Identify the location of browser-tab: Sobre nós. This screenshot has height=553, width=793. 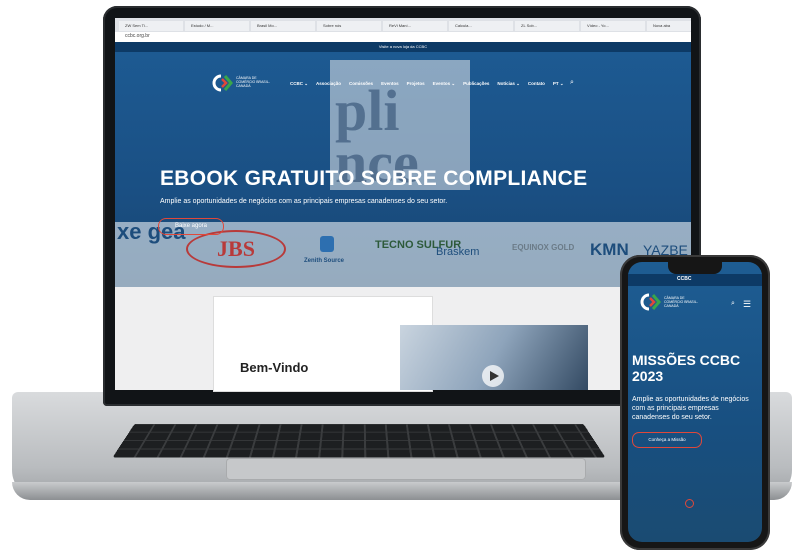
(349, 26).